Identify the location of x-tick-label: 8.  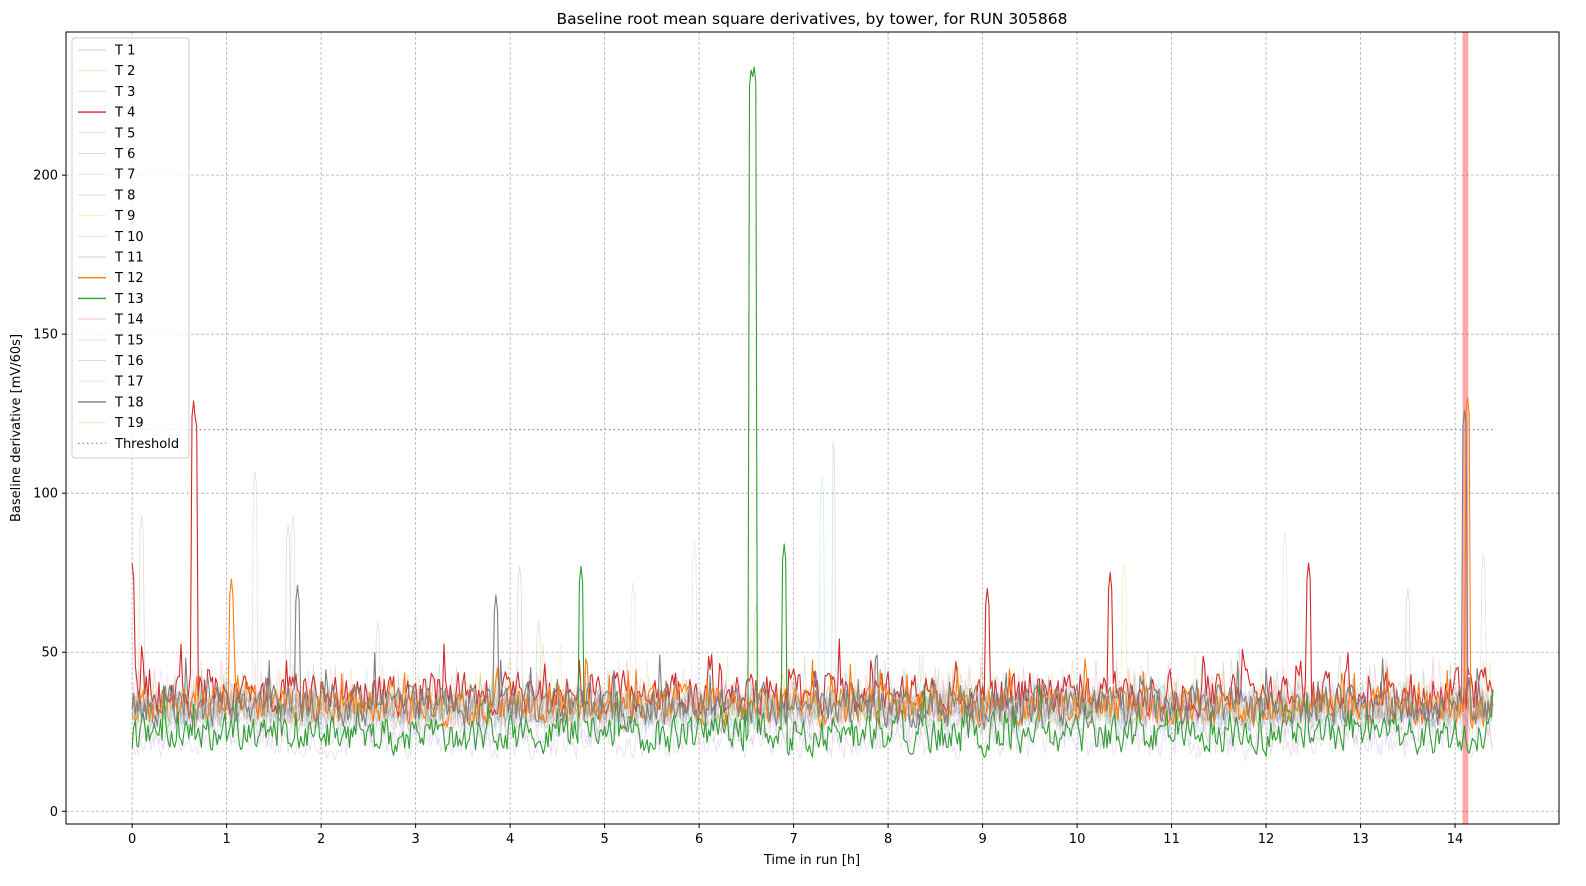
(888, 839).